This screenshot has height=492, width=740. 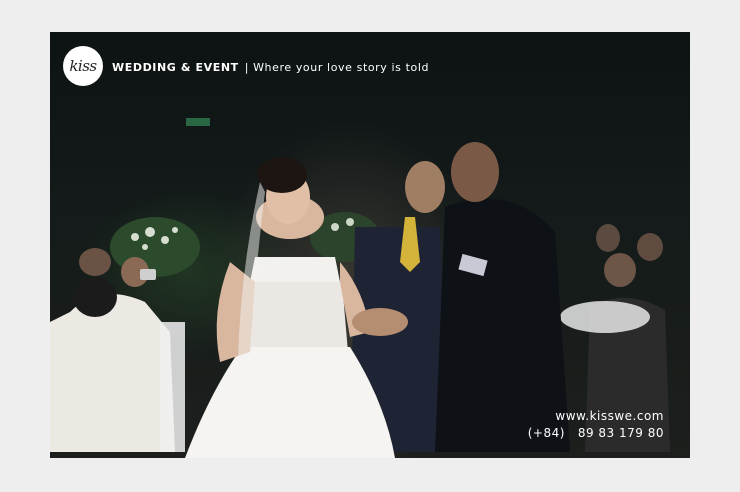 I want to click on bride-bodice, so click(x=295, y=317).